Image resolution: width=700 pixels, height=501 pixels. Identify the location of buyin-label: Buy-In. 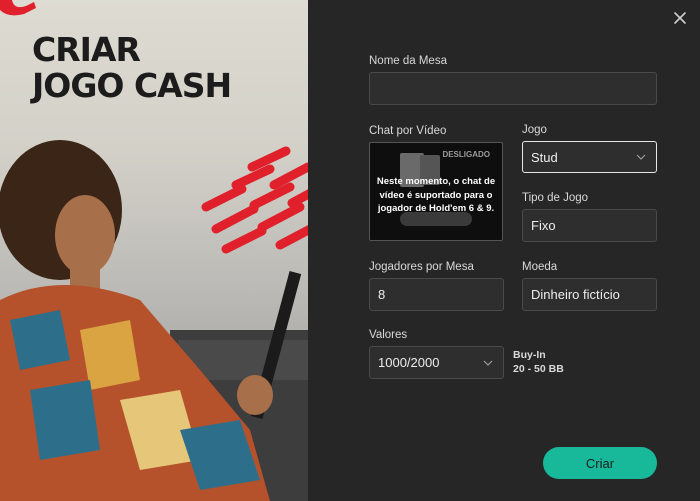
(529, 355).